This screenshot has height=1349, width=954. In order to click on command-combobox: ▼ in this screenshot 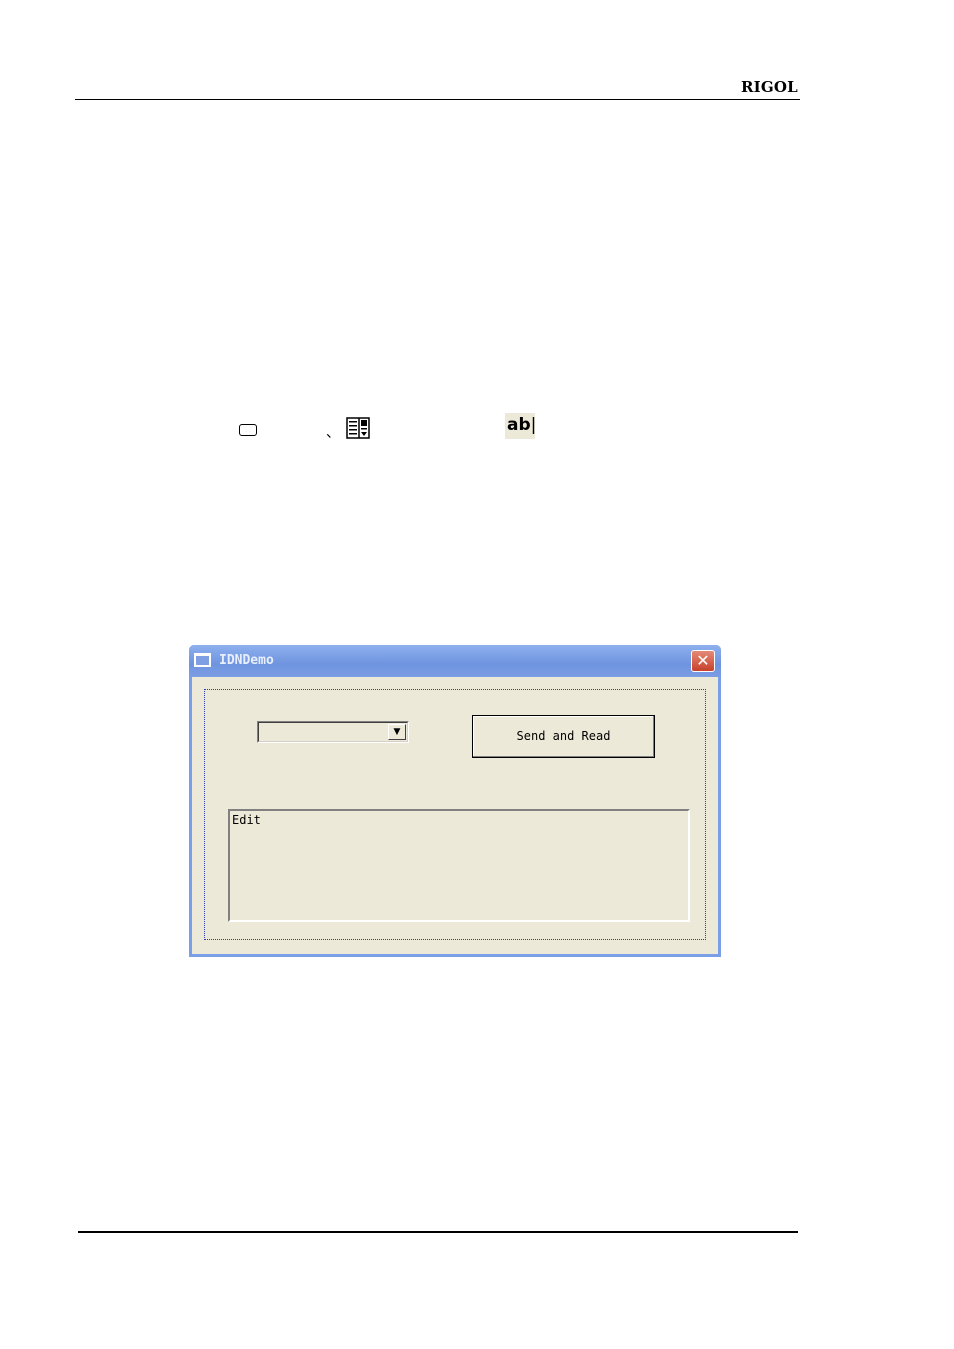, I will do `click(333, 732)`.